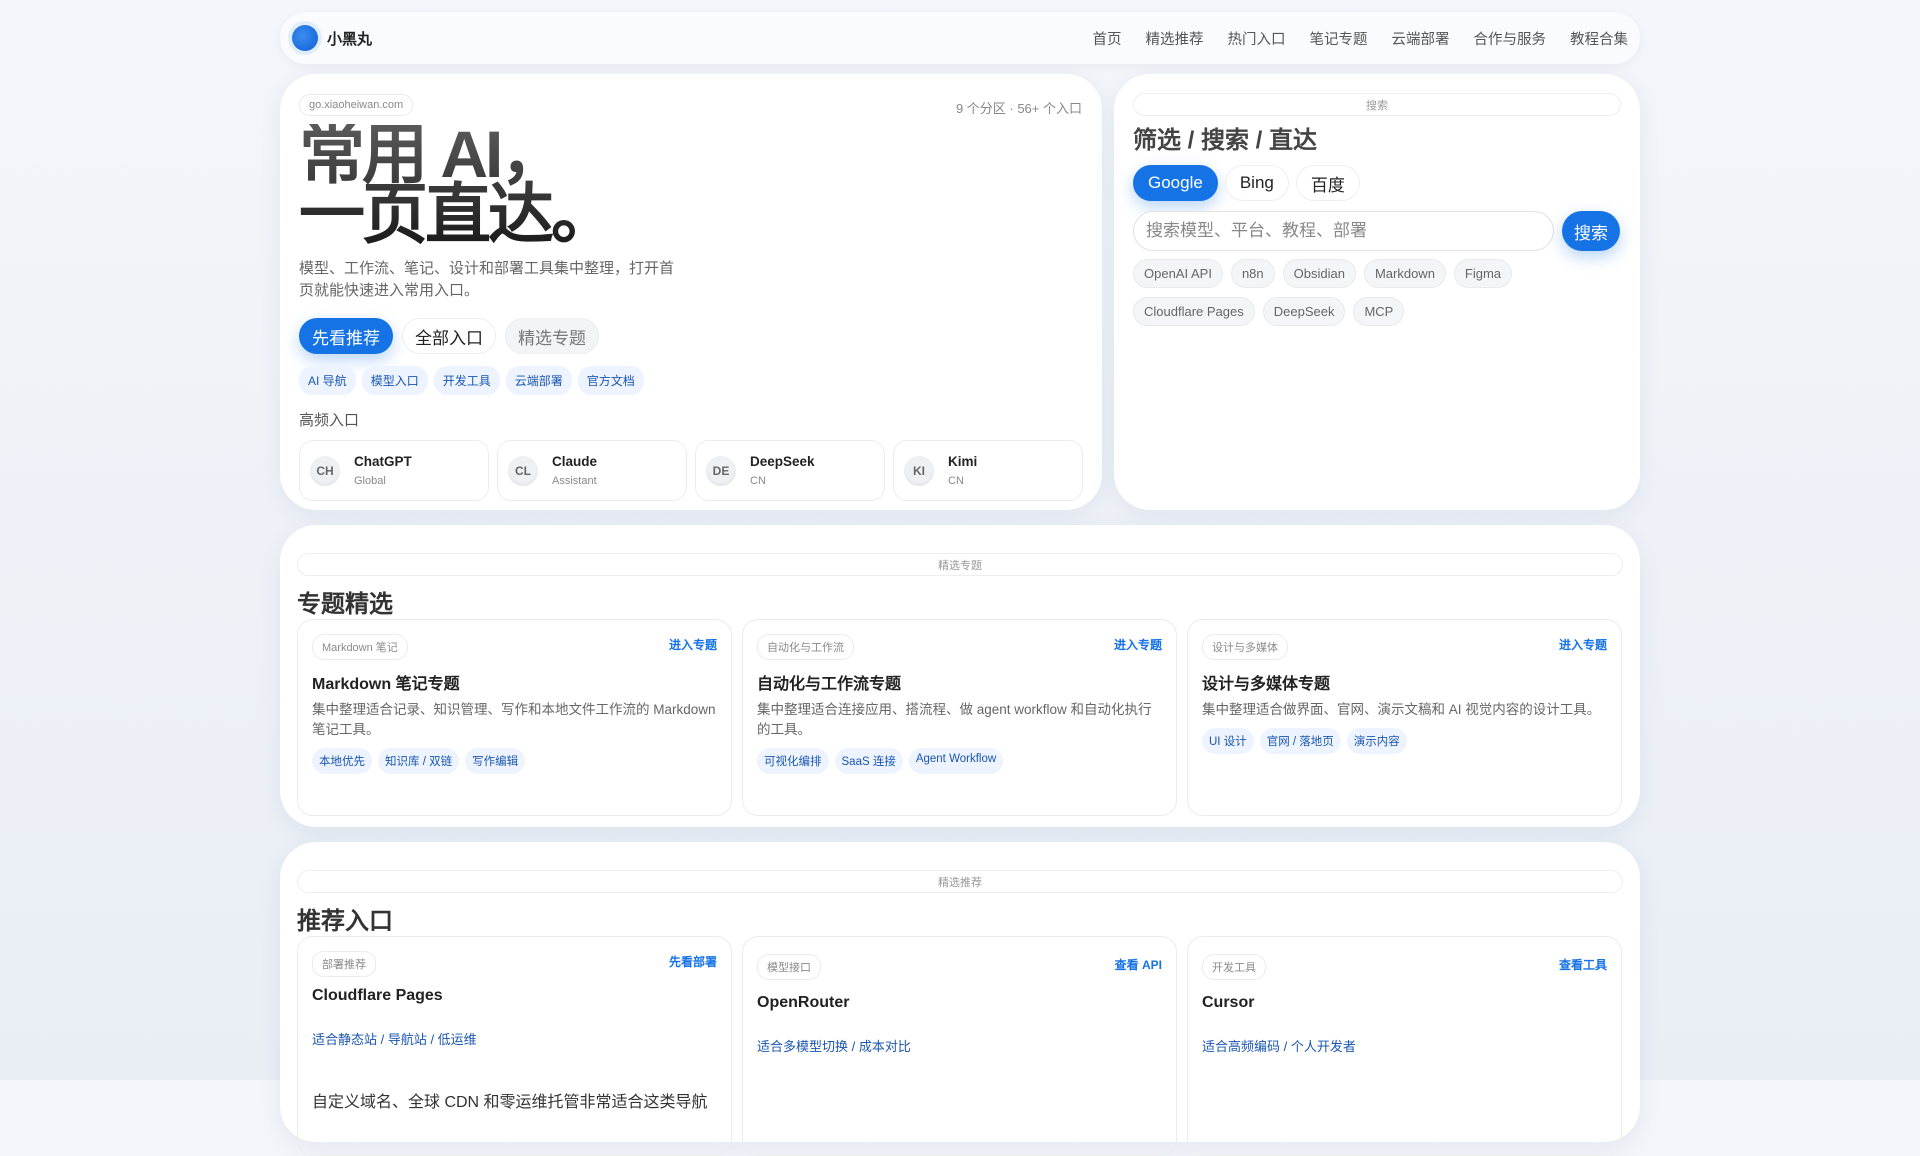 This screenshot has width=1920, height=1156. I want to click on rec-pill: 部署推荐, so click(344, 964).